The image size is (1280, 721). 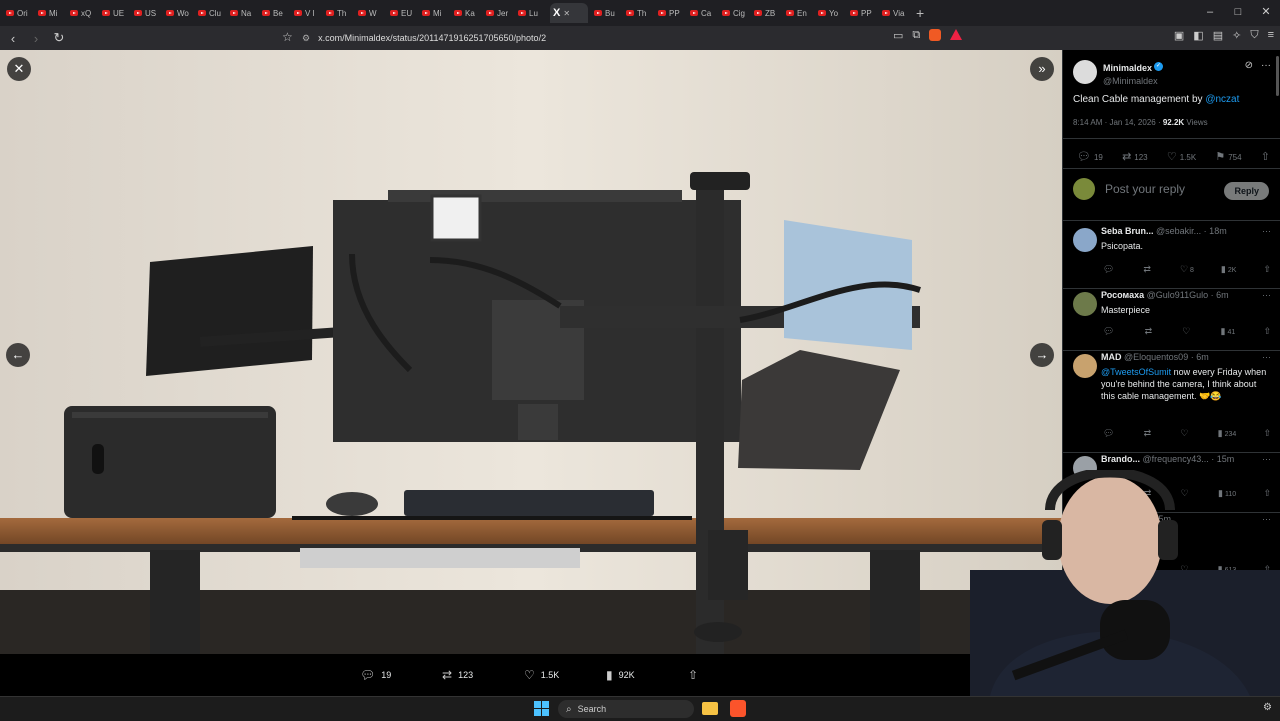 I want to click on reply-author-handle: @sebakir... · 18m, so click(x=1191, y=231).